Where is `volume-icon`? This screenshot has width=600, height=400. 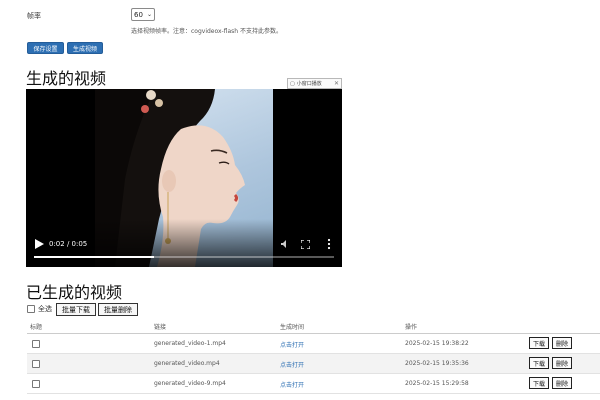 volume-icon is located at coordinates (285, 244).